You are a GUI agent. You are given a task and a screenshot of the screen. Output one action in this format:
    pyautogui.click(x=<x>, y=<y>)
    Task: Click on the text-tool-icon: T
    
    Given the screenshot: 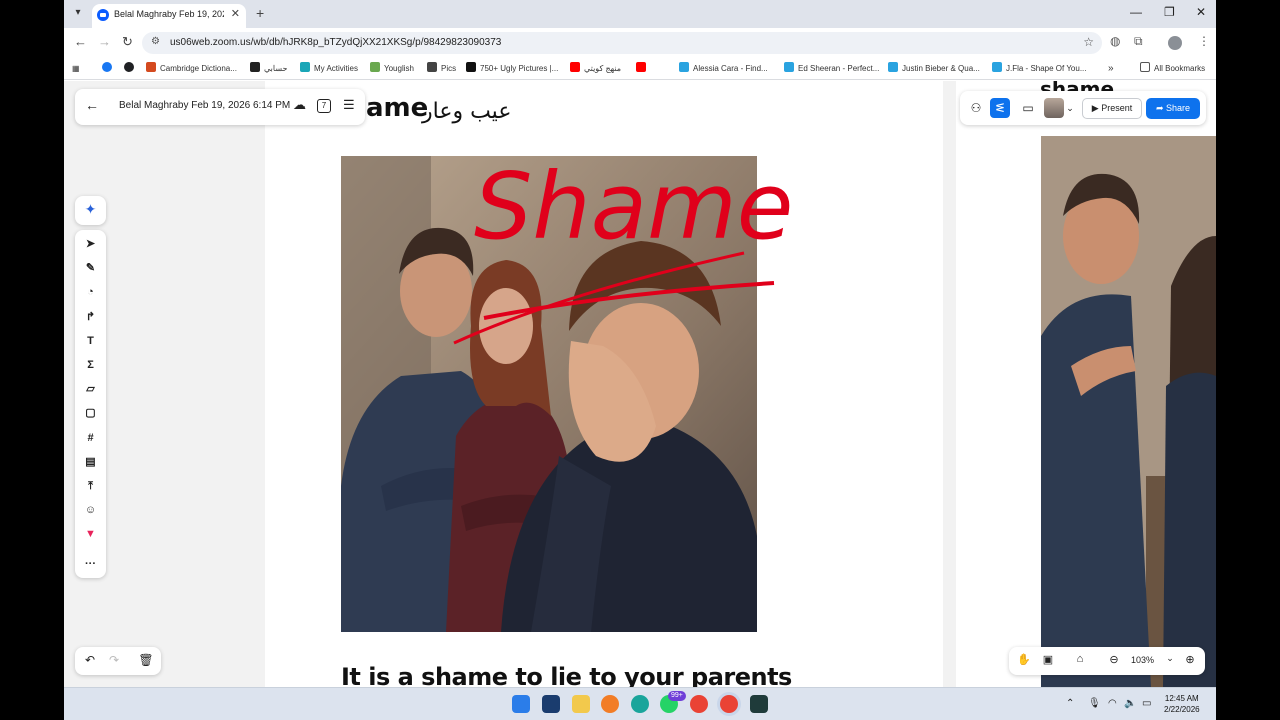 What is the action you would take?
    pyautogui.click(x=90, y=341)
    